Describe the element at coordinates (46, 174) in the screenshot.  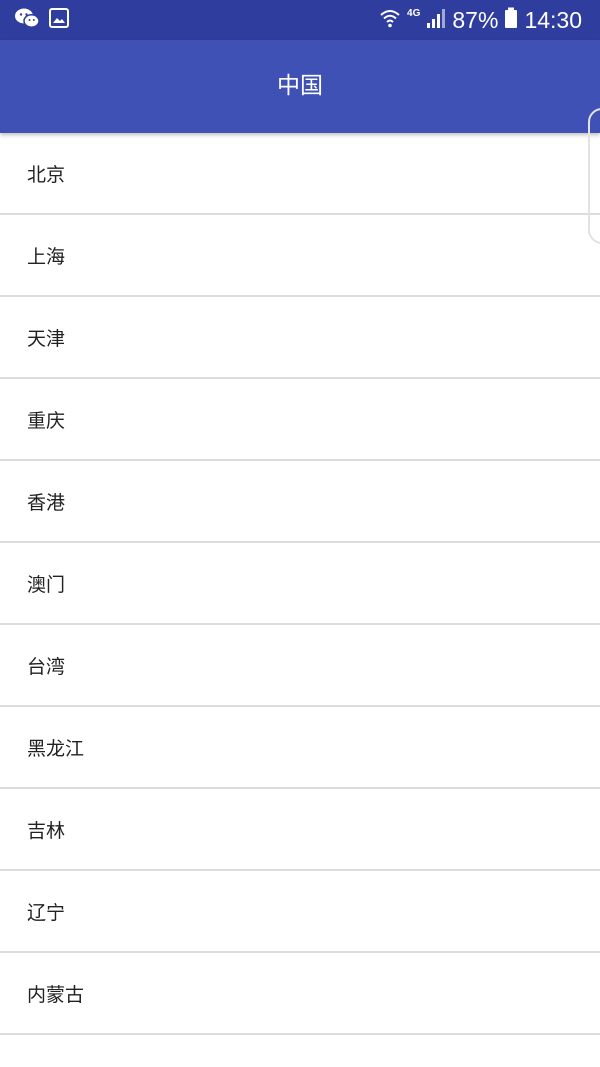
I see `region-label: 北京` at that location.